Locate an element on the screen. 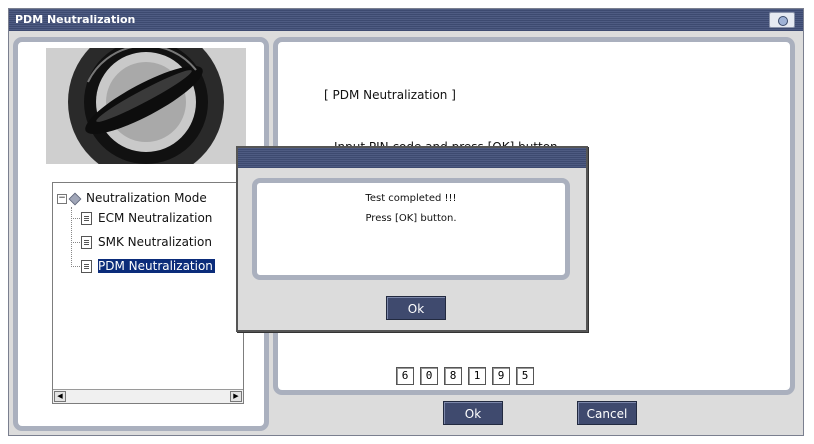 Image resolution: width=814 pixels, height=444 pixels. tree-item-ecm: ECM Neutralization is located at coordinates (146, 218).